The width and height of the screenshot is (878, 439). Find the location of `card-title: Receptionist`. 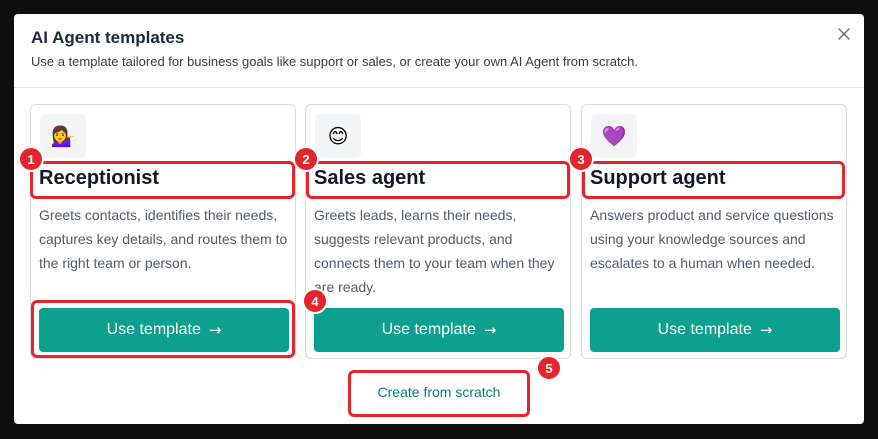

card-title: Receptionist is located at coordinates (99, 178).